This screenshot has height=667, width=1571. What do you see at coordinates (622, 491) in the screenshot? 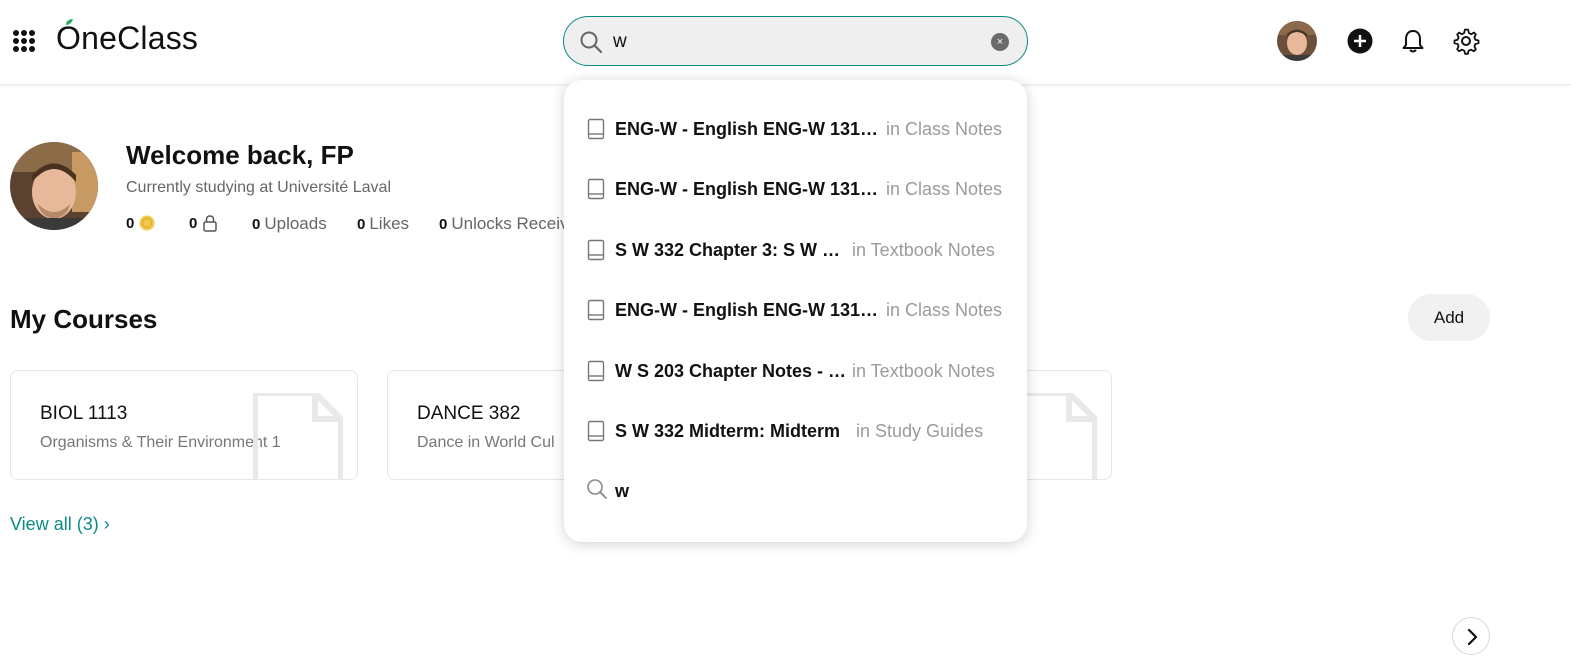
I see `search-query-text: w` at bounding box center [622, 491].